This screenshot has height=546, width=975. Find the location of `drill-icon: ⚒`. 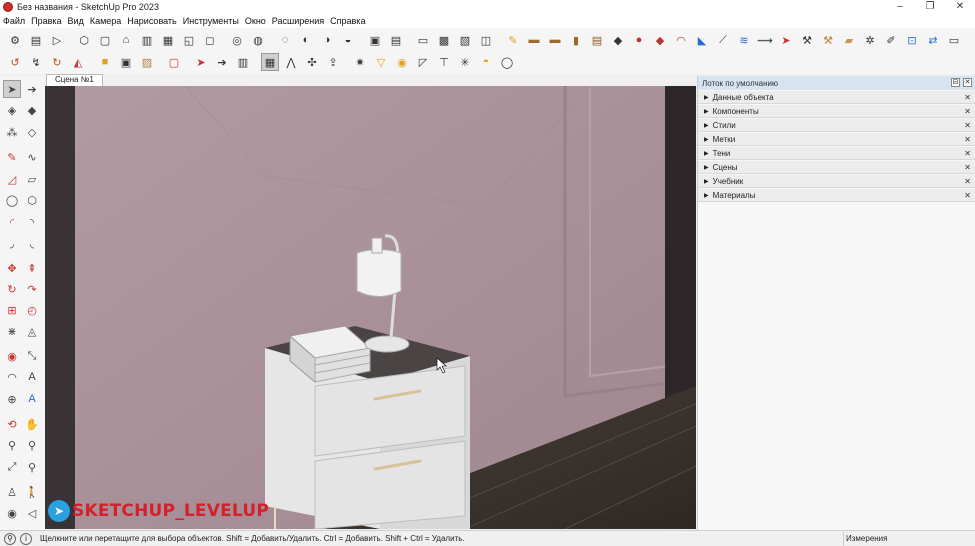

drill-icon: ⚒ is located at coordinates (807, 40).